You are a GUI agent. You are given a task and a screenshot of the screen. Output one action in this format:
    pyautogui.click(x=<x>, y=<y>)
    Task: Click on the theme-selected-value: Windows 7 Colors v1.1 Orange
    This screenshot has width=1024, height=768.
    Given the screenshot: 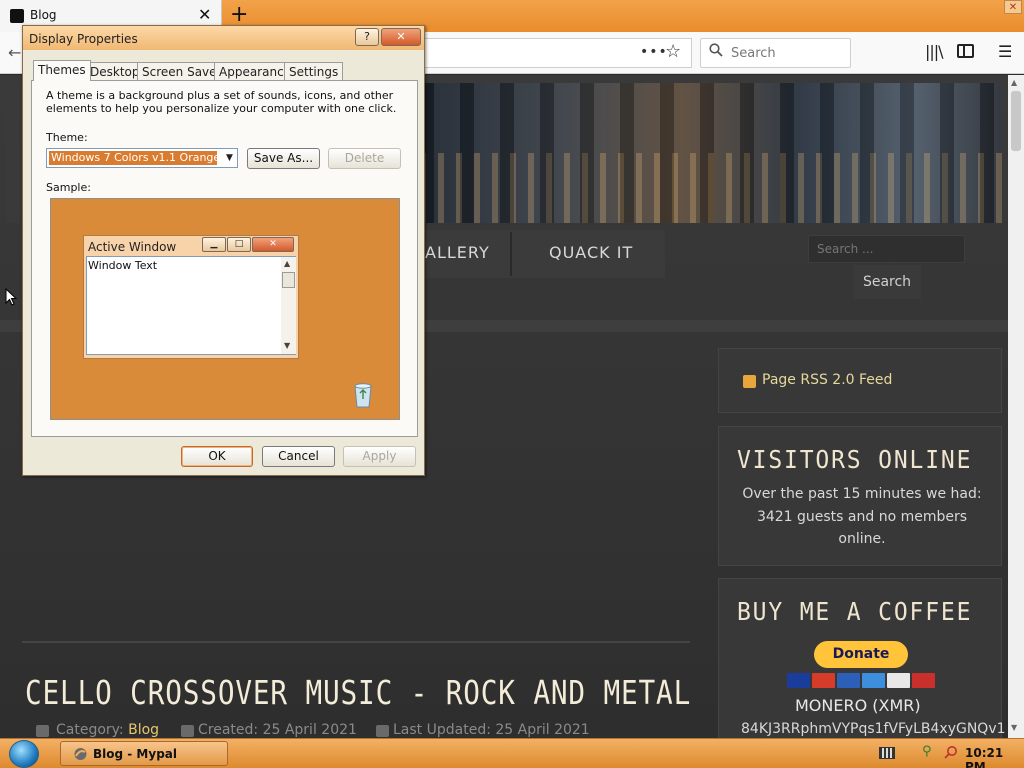 What is the action you would take?
    pyautogui.click(x=133, y=158)
    